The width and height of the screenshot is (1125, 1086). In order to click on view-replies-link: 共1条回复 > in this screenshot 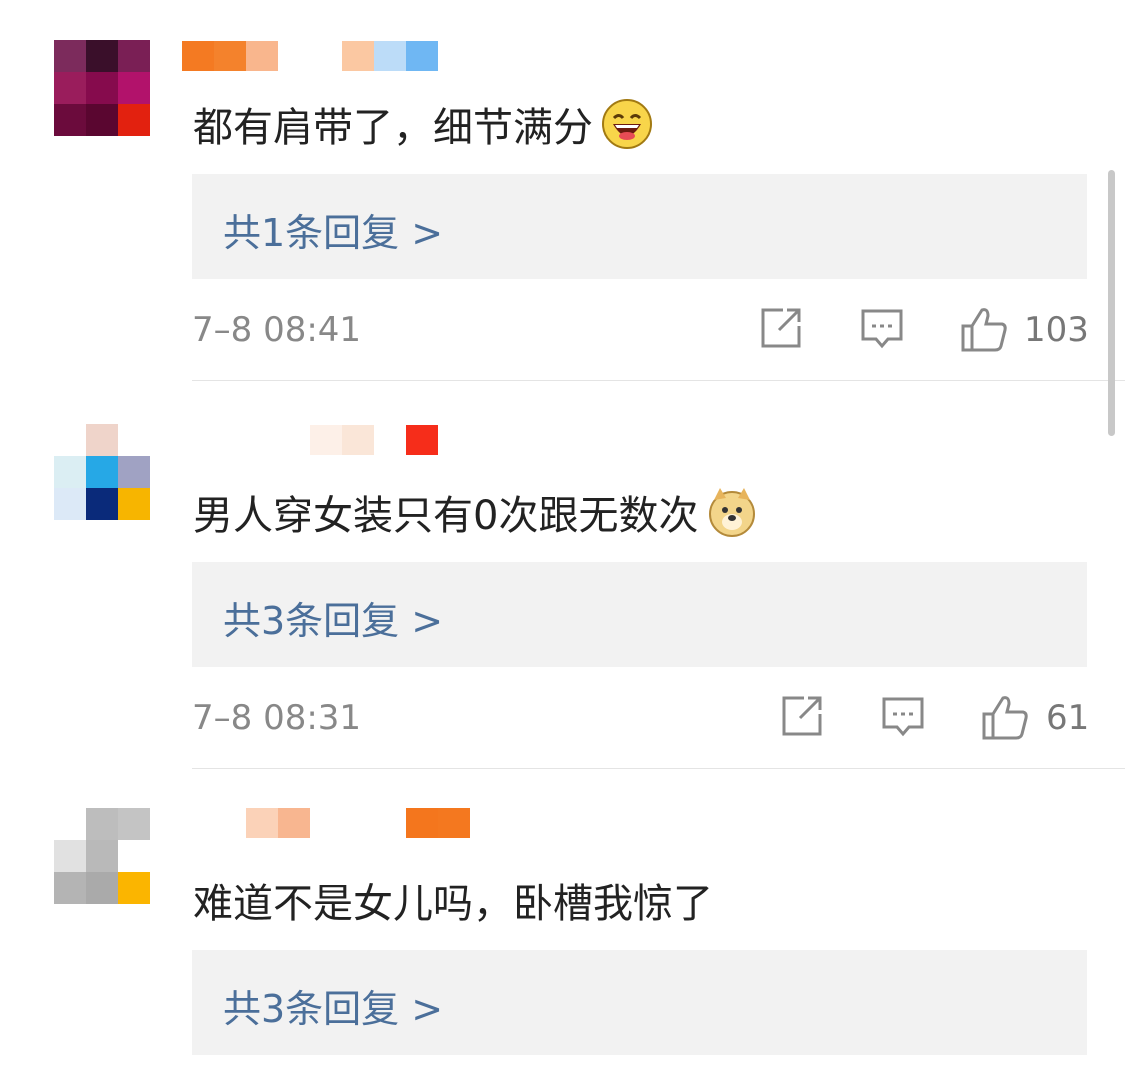, I will do `click(333, 229)`.